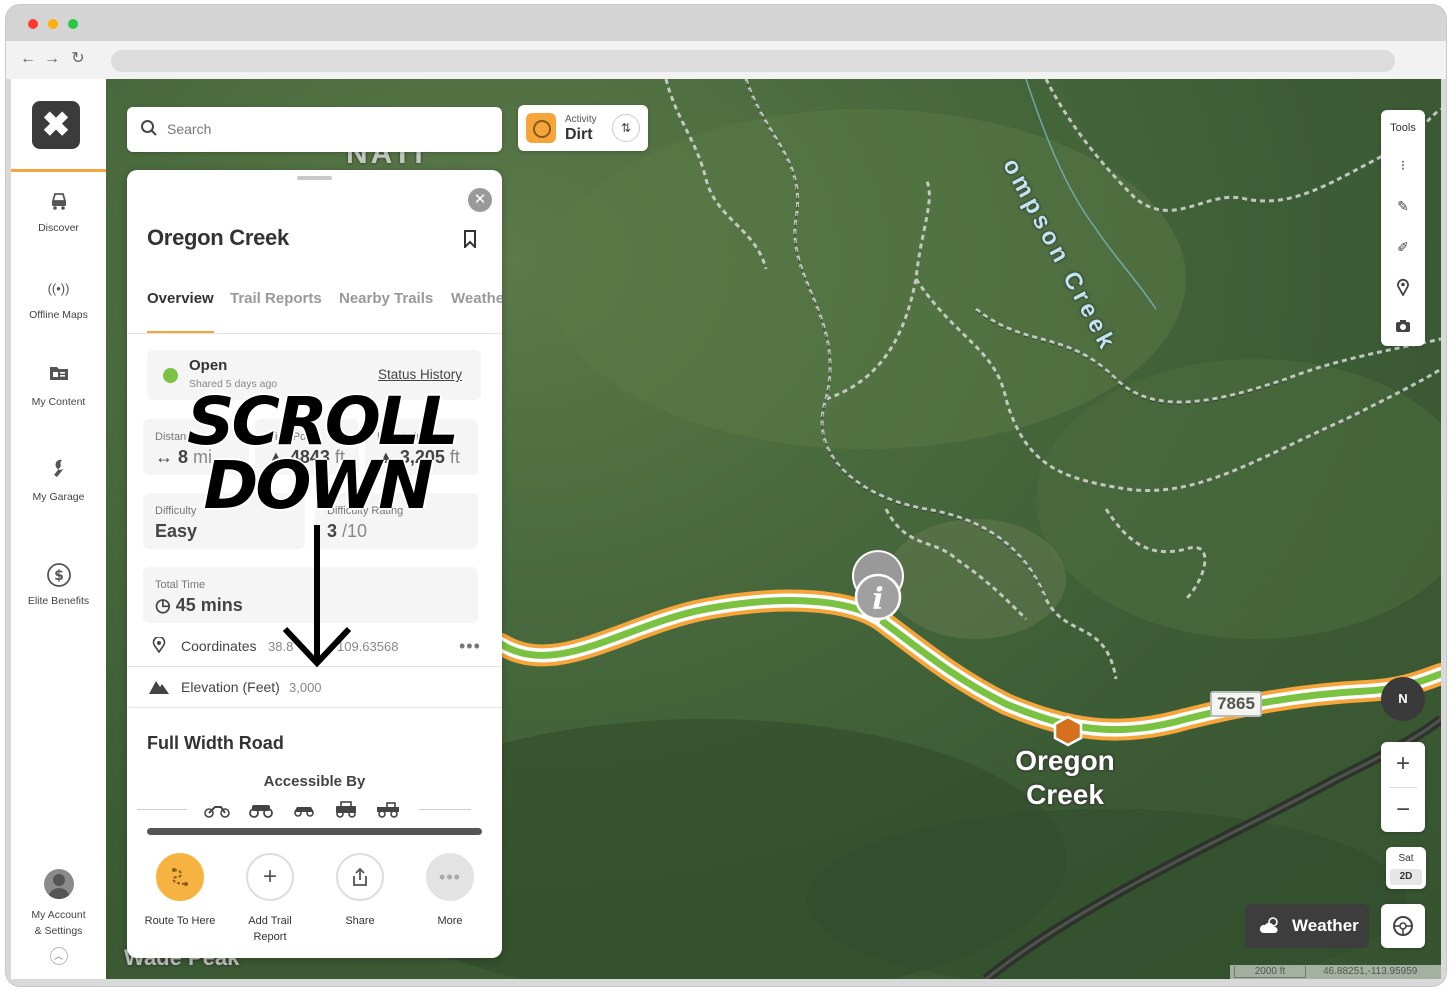 The width and height of the screenshot is (1452, 991). I want to click on map-layer-toggle: Sat 2D, so click(1406, 868).